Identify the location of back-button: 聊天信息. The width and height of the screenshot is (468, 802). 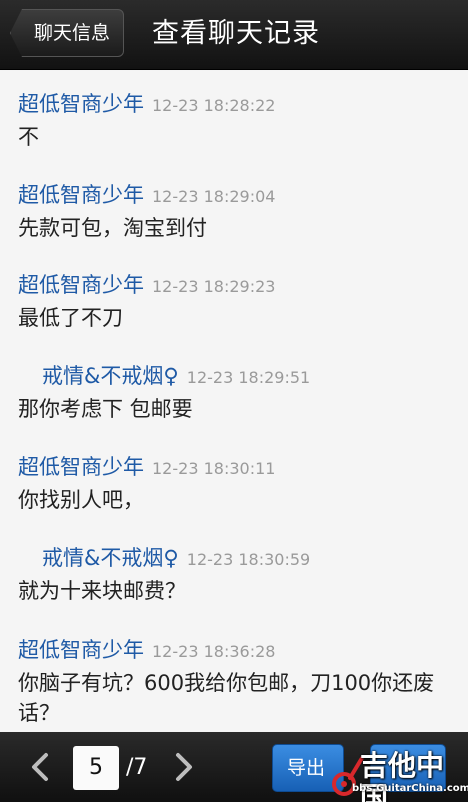
(67, 33).